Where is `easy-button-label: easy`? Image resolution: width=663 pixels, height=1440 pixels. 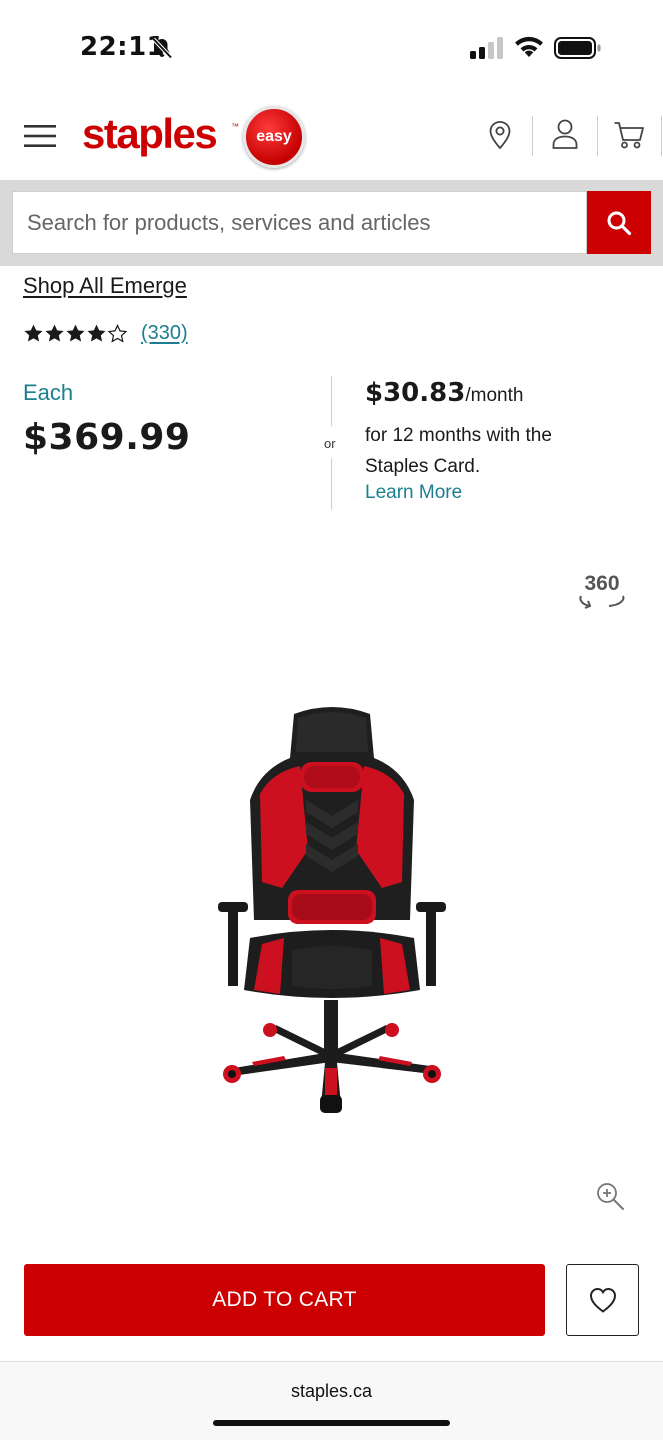
easy-button-label: easy is located at coordinates (274, 136).